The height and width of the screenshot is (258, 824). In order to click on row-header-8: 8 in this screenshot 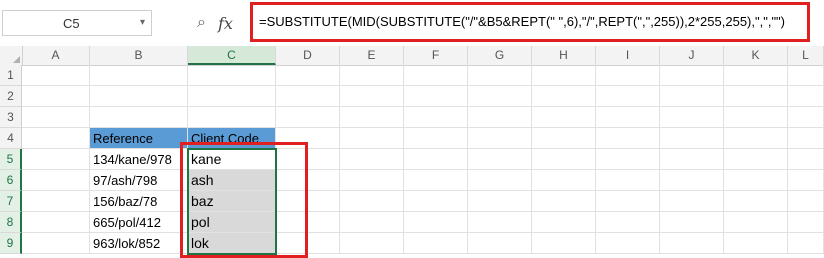, I will do `click(11, 222)`.